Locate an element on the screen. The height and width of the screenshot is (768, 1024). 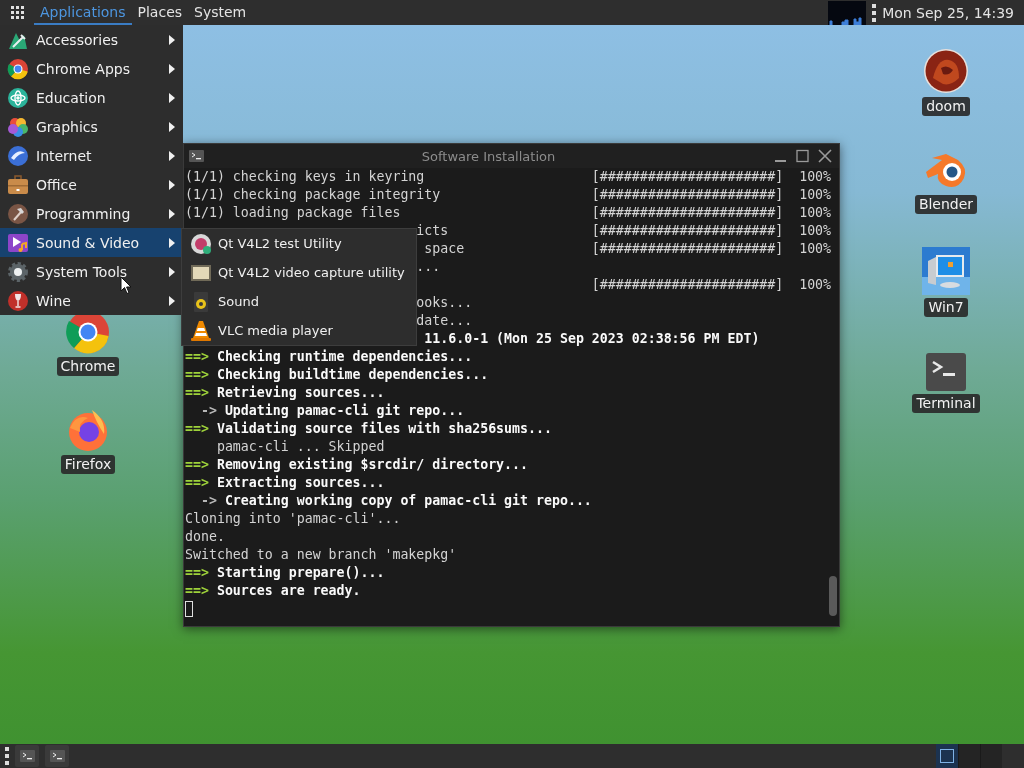
hammer-icon is located at coordinates (18, 213).